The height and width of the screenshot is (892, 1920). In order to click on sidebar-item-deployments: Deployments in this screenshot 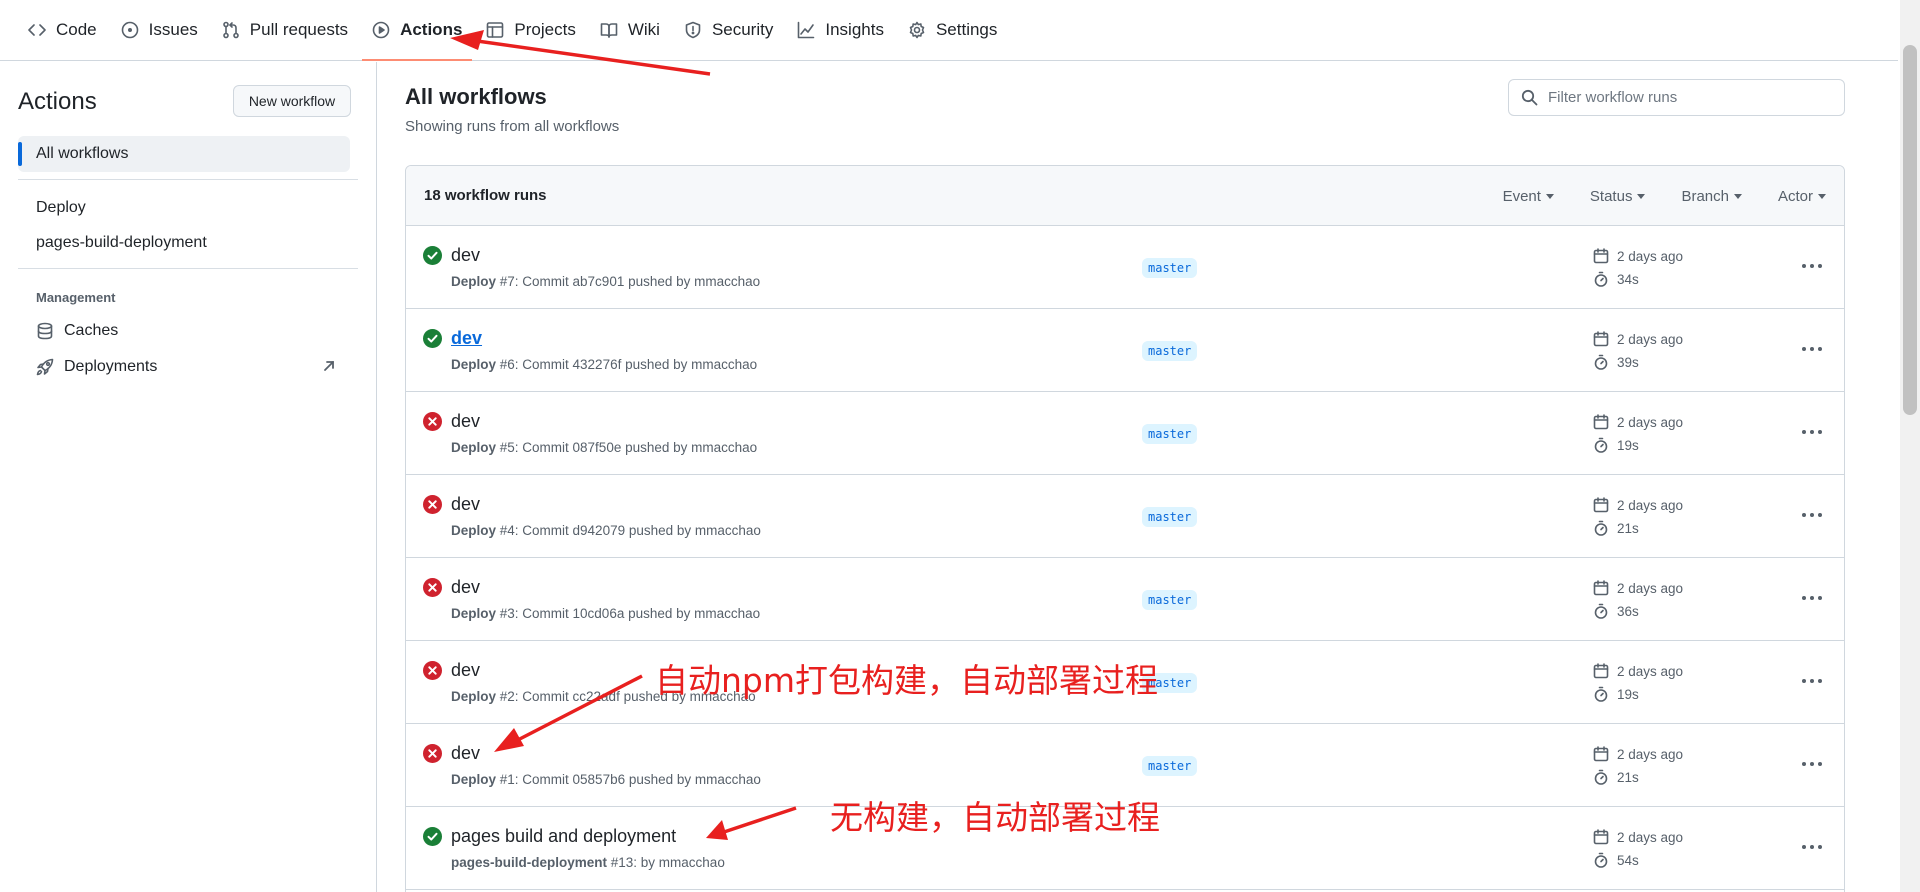, I will do `click(96, 367)`.